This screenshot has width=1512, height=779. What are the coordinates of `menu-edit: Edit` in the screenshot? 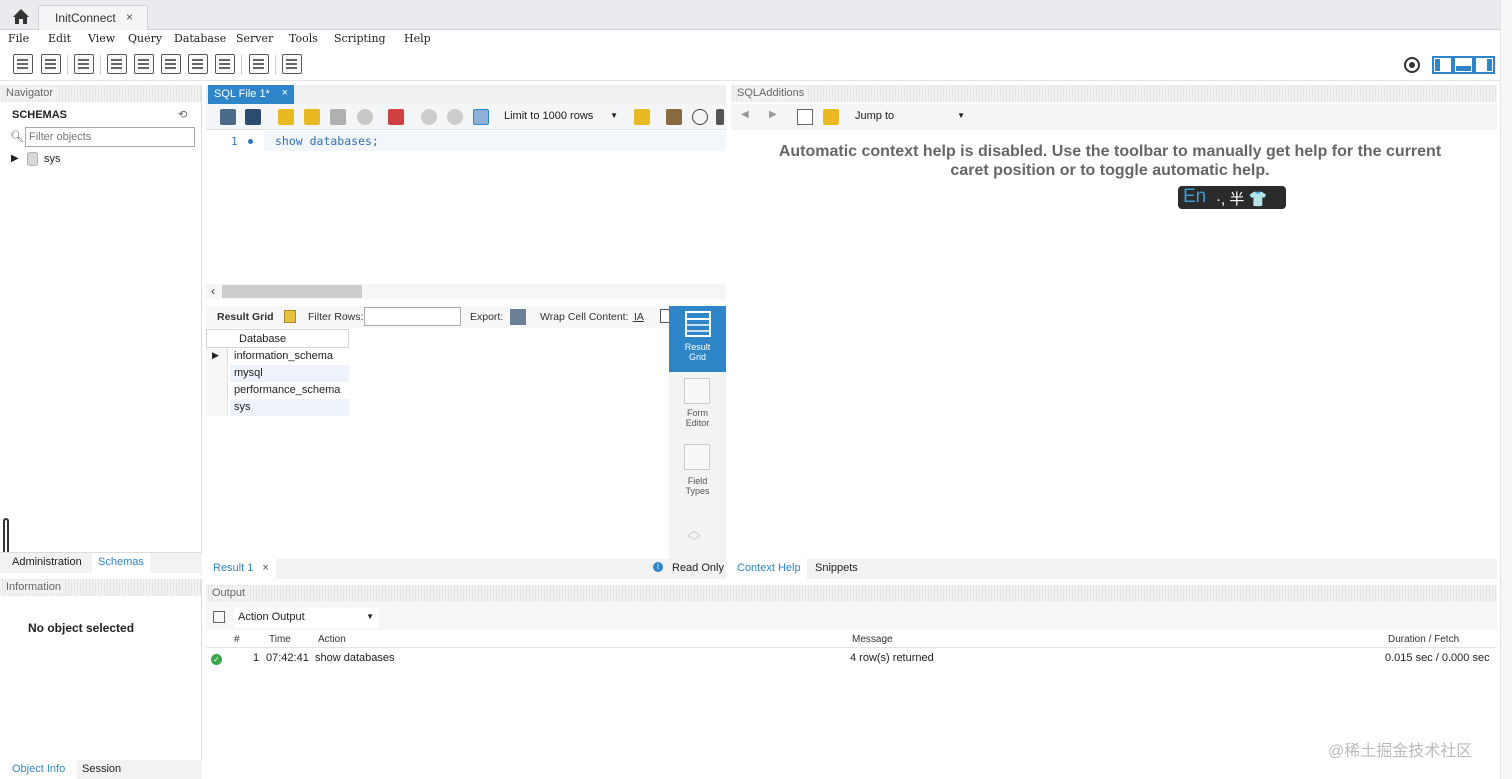 It's located at (59, 38).